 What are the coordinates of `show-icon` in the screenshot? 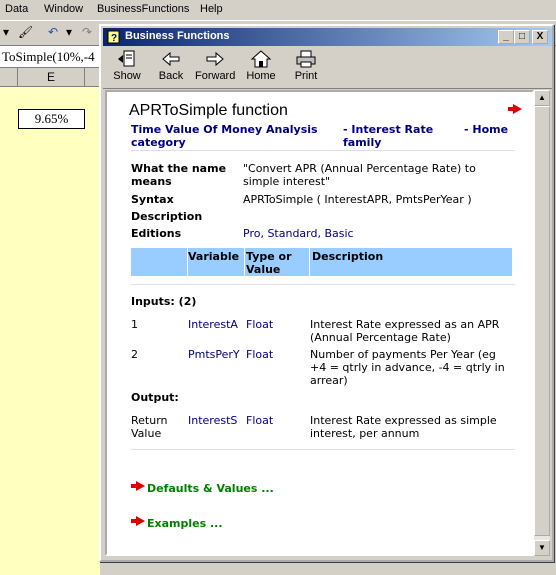 It's located at (126, 58).